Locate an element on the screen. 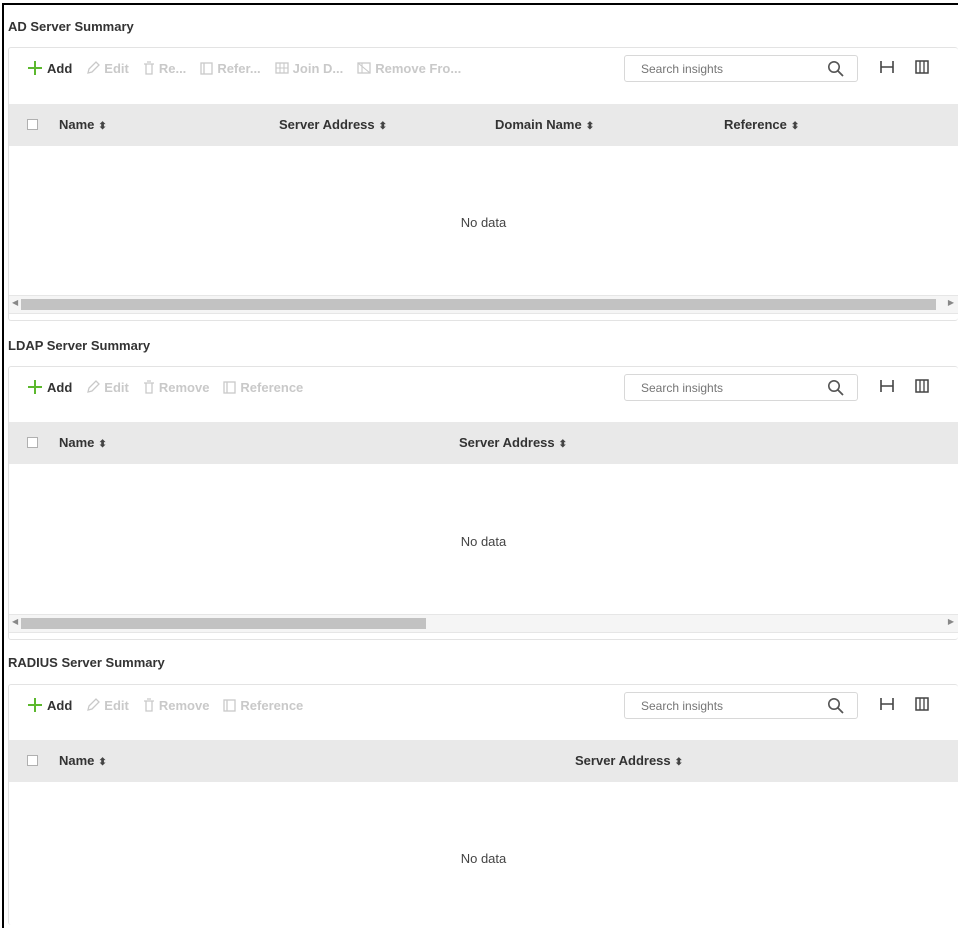 The height and width of the screenshot is (928, 958). ad-col-domain-name: Domain Name ⬍ is located at coordinates (544, 124).